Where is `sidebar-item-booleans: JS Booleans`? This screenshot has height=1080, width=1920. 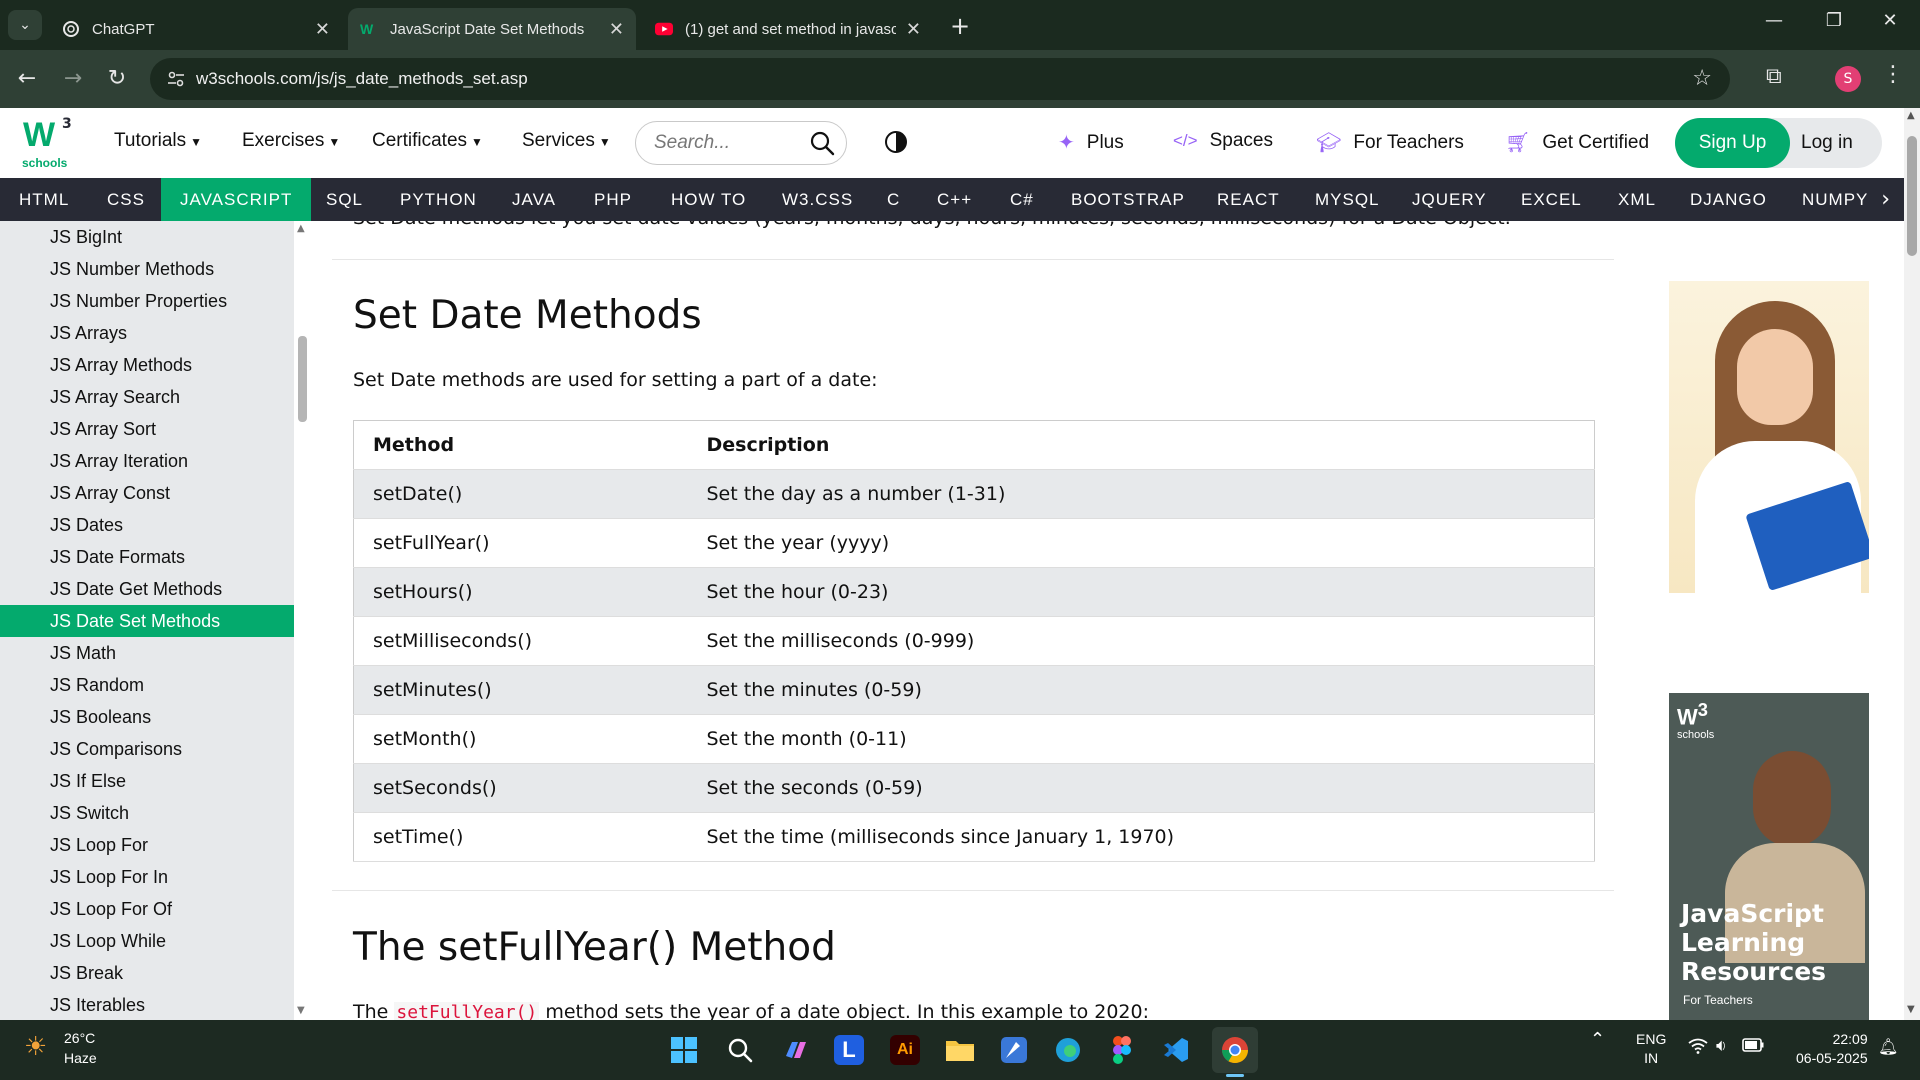
sidebar-item-booleans: JS Booleans is located at coordinates (147, 717).